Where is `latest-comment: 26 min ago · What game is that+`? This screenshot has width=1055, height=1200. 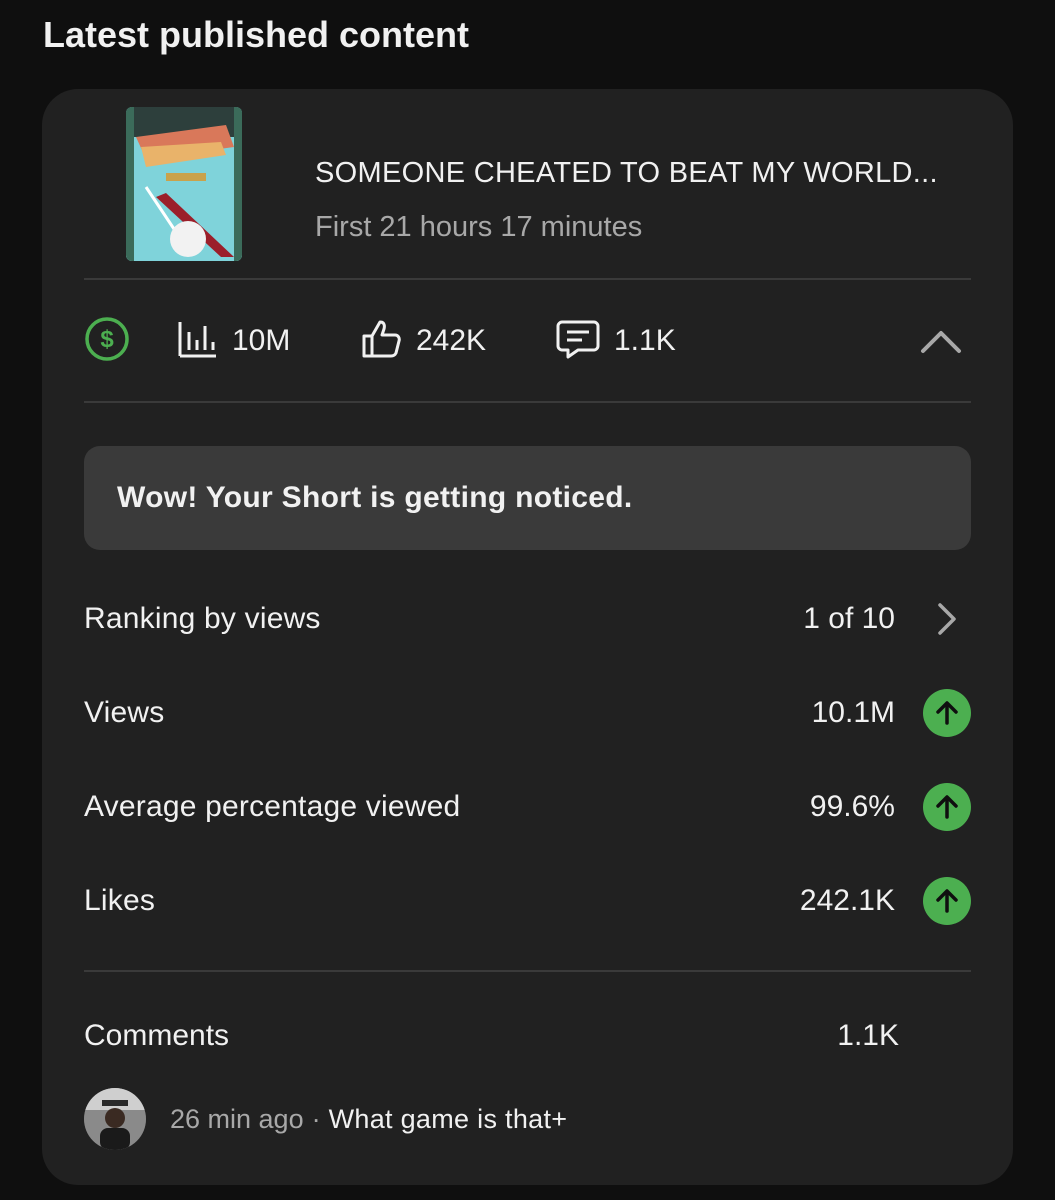 latest-comment: 26 min ago · What game is that+ is located at coordinates (527, 1119).